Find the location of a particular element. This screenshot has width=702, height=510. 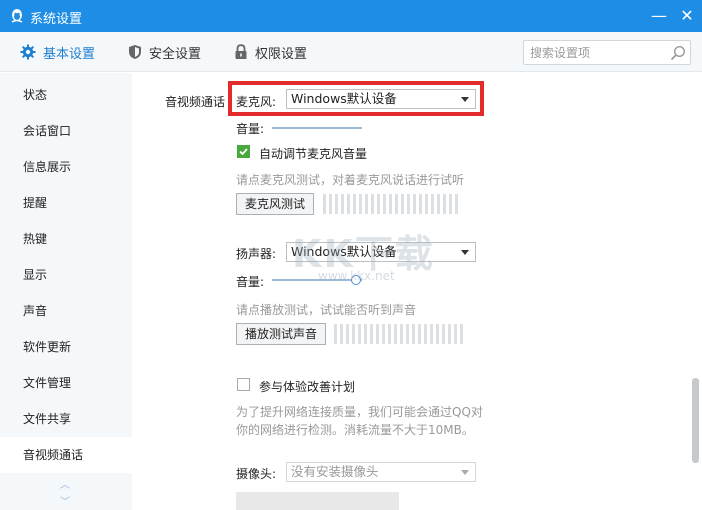

mic-volume-slider is located at coordinates (317, 128).